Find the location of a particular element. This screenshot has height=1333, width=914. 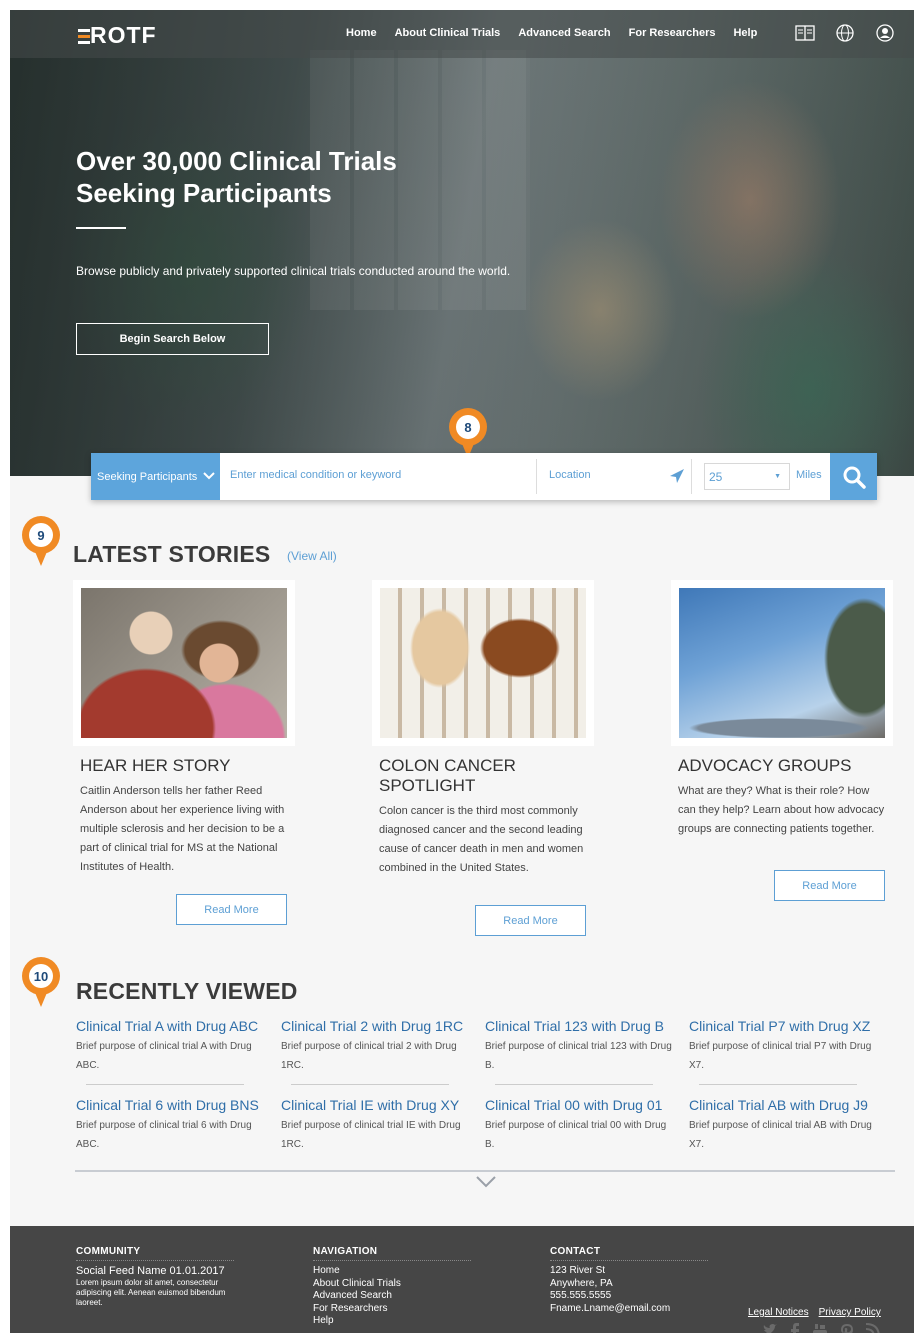

nav-link-home: Home is located at coordinates (361, 33).